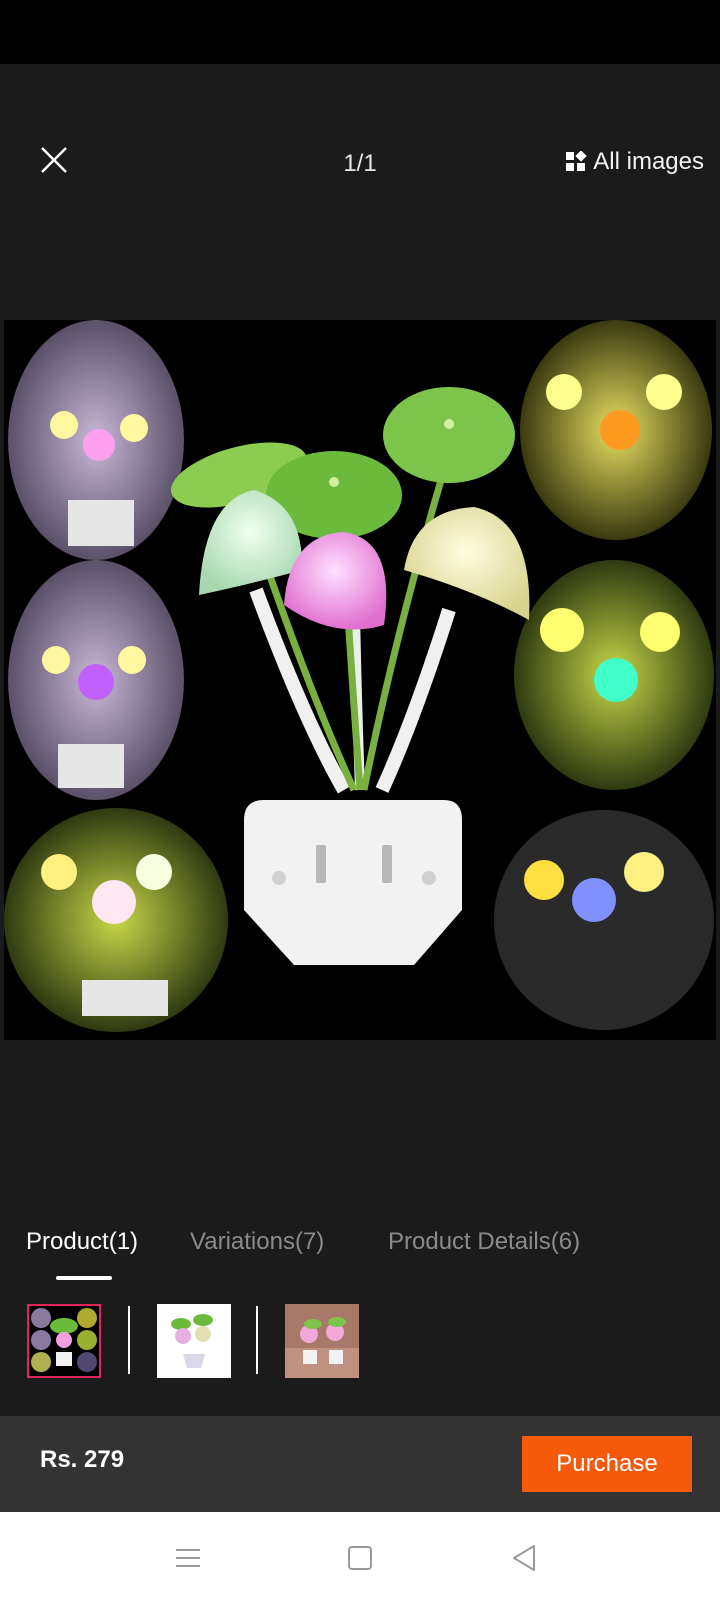 This screenshot has height=1600, width=720. I want to click on tab-product: Product(1), so click(82, 1242).